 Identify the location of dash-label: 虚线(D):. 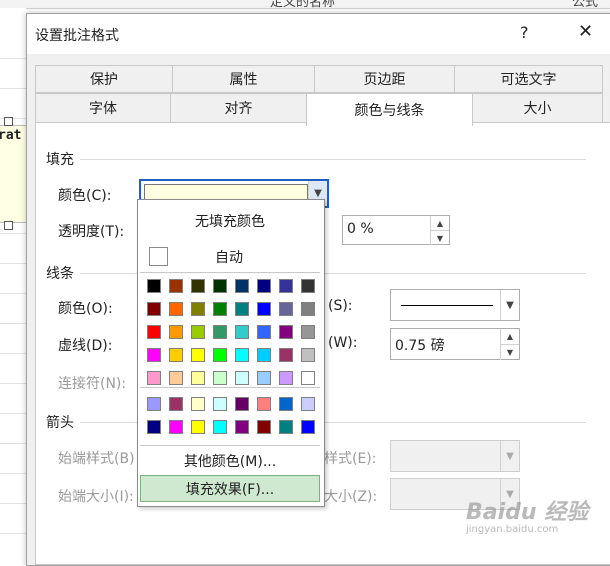
(85, 346).